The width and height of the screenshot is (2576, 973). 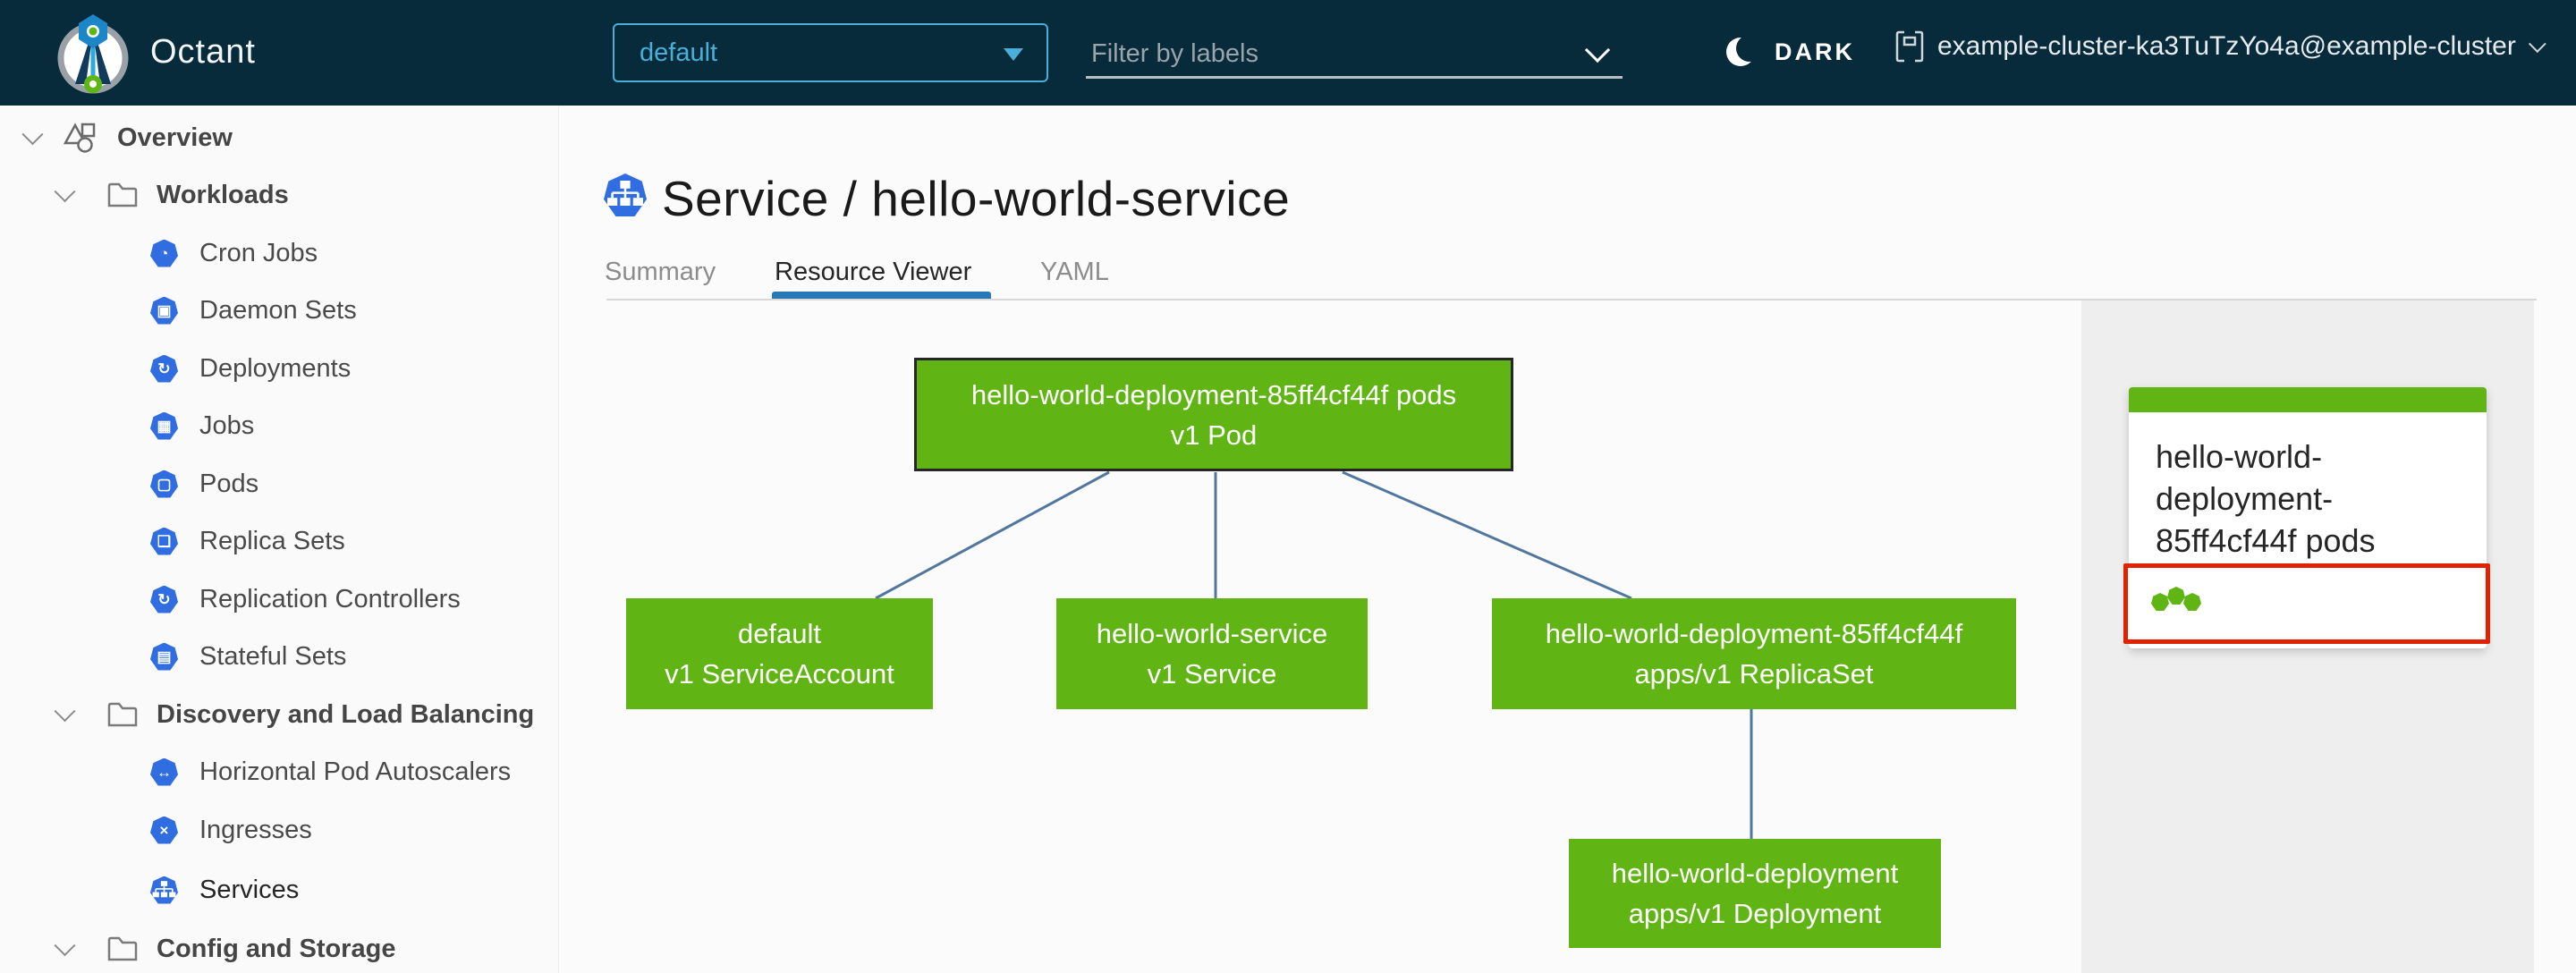 I want to click on node-label-line2: apps/v1 Deployment, so click(x=1755, y=913).